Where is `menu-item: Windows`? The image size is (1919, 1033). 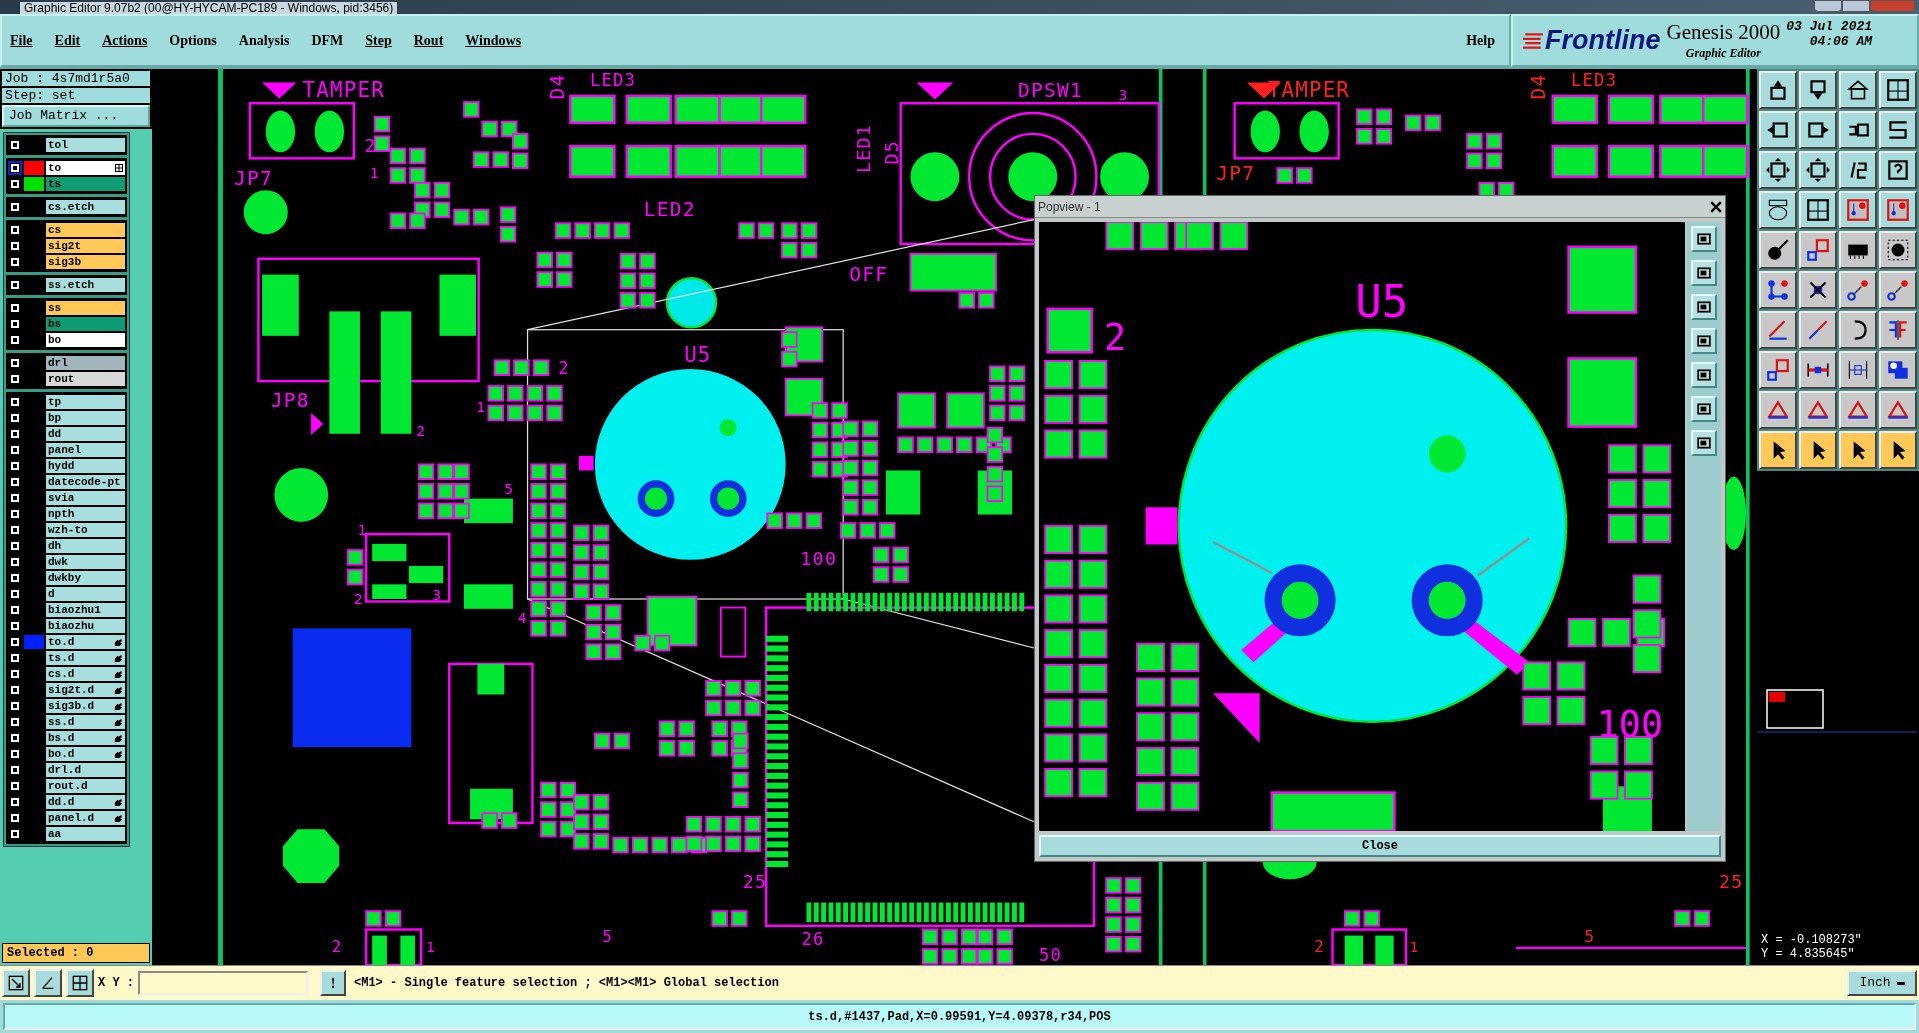
menu-item: Windows is located at coordinates (493, 40).